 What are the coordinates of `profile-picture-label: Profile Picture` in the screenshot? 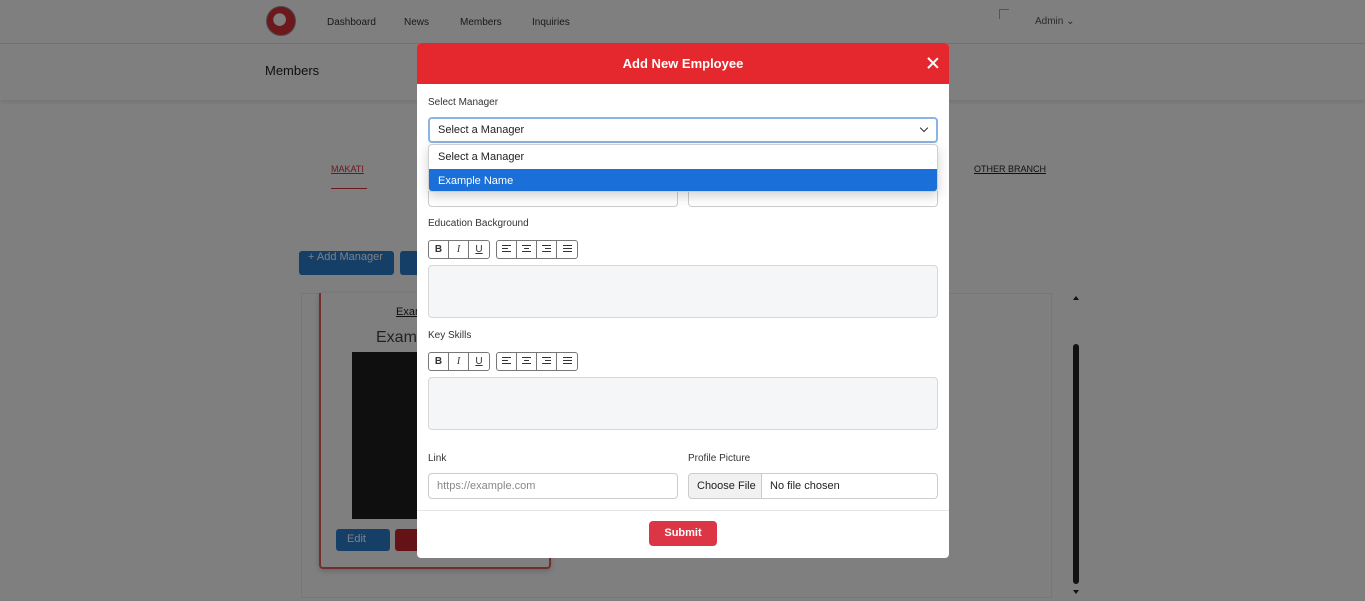 It's located at (719, 458).